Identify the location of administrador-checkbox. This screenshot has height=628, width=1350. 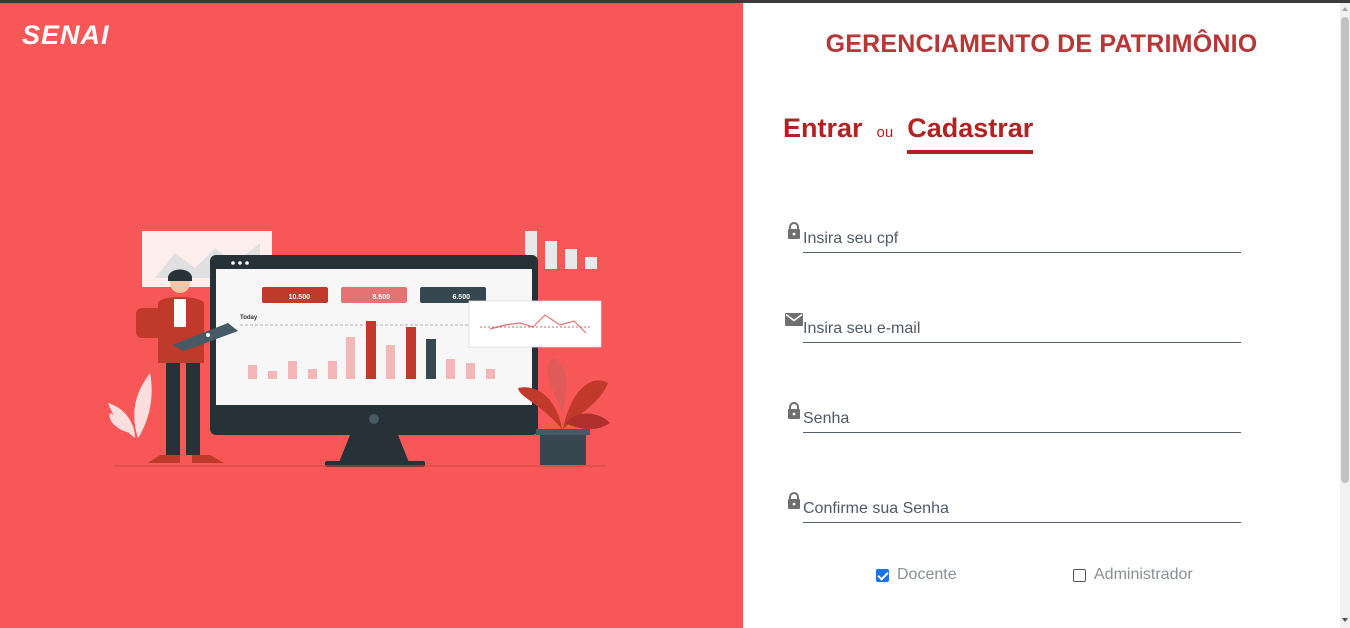
(1079, 575).